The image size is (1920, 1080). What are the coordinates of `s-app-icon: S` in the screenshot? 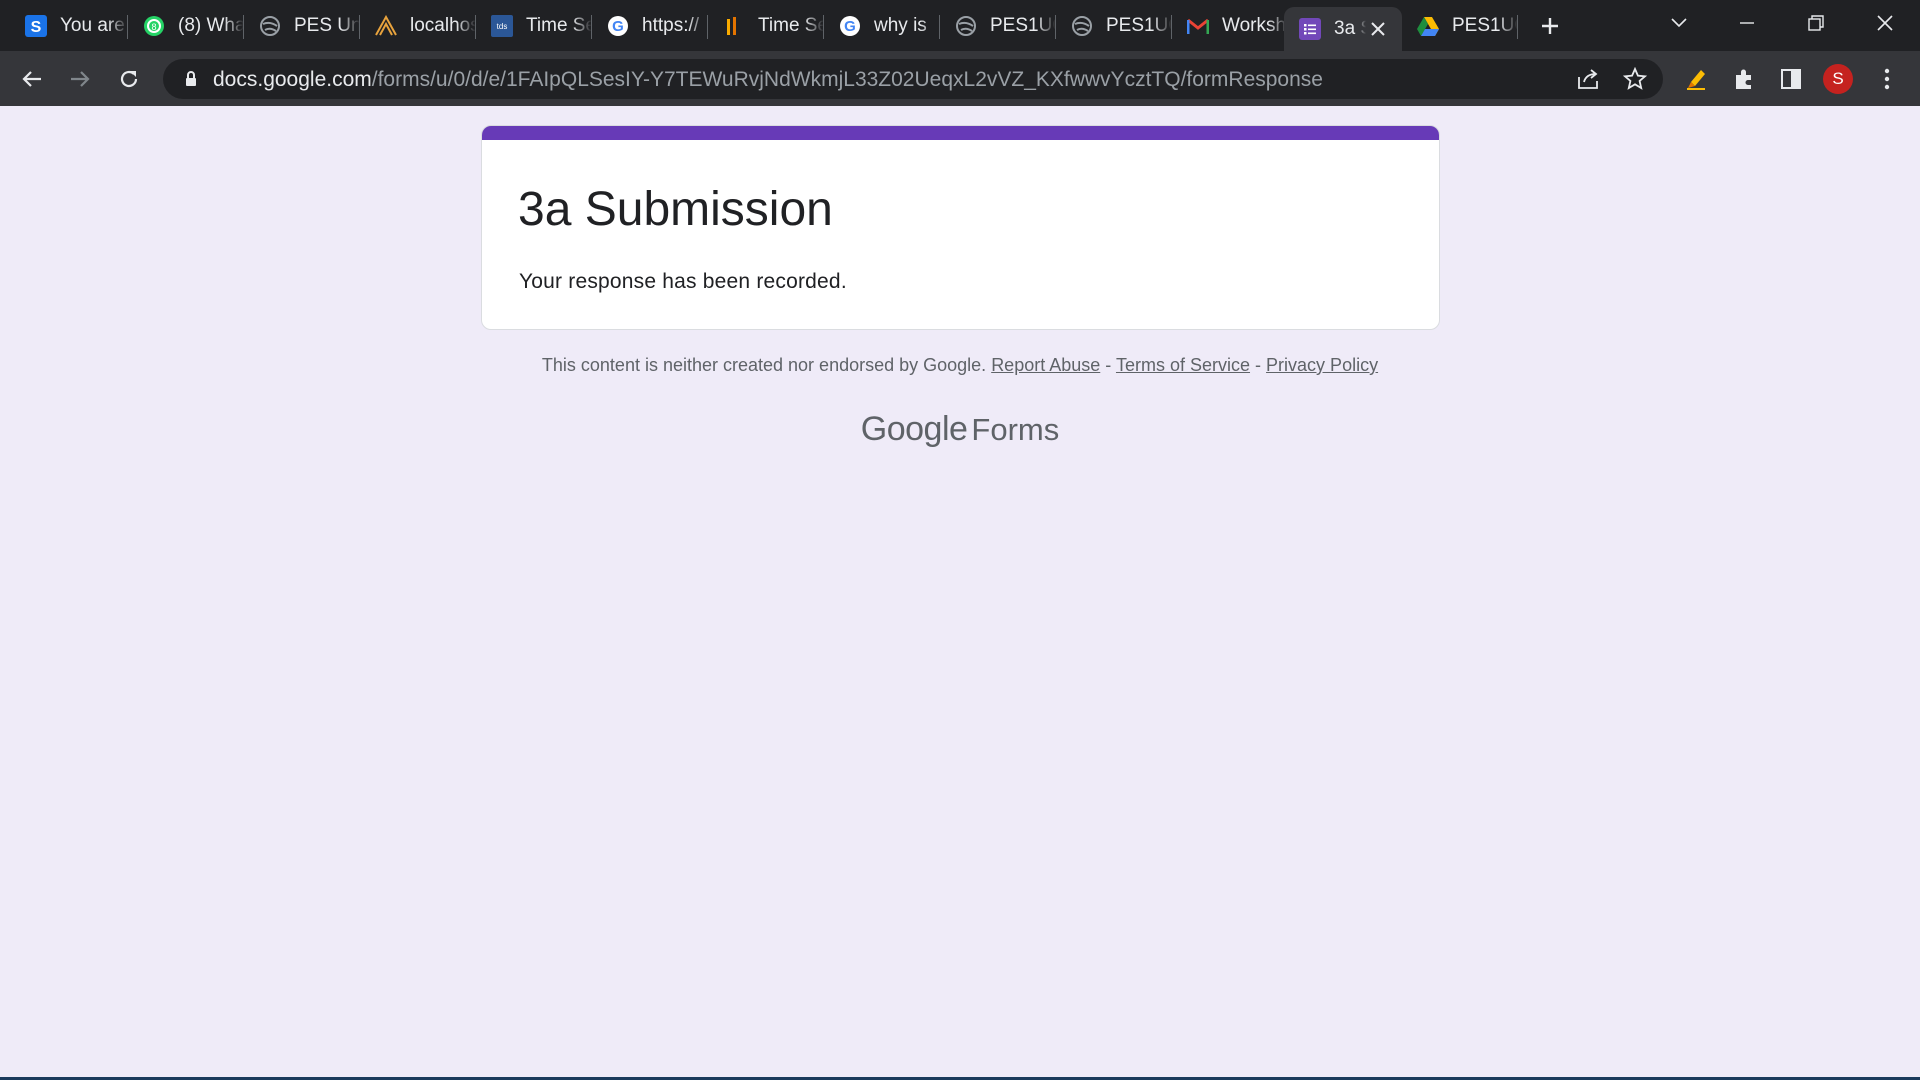 It's located at (36, 26).